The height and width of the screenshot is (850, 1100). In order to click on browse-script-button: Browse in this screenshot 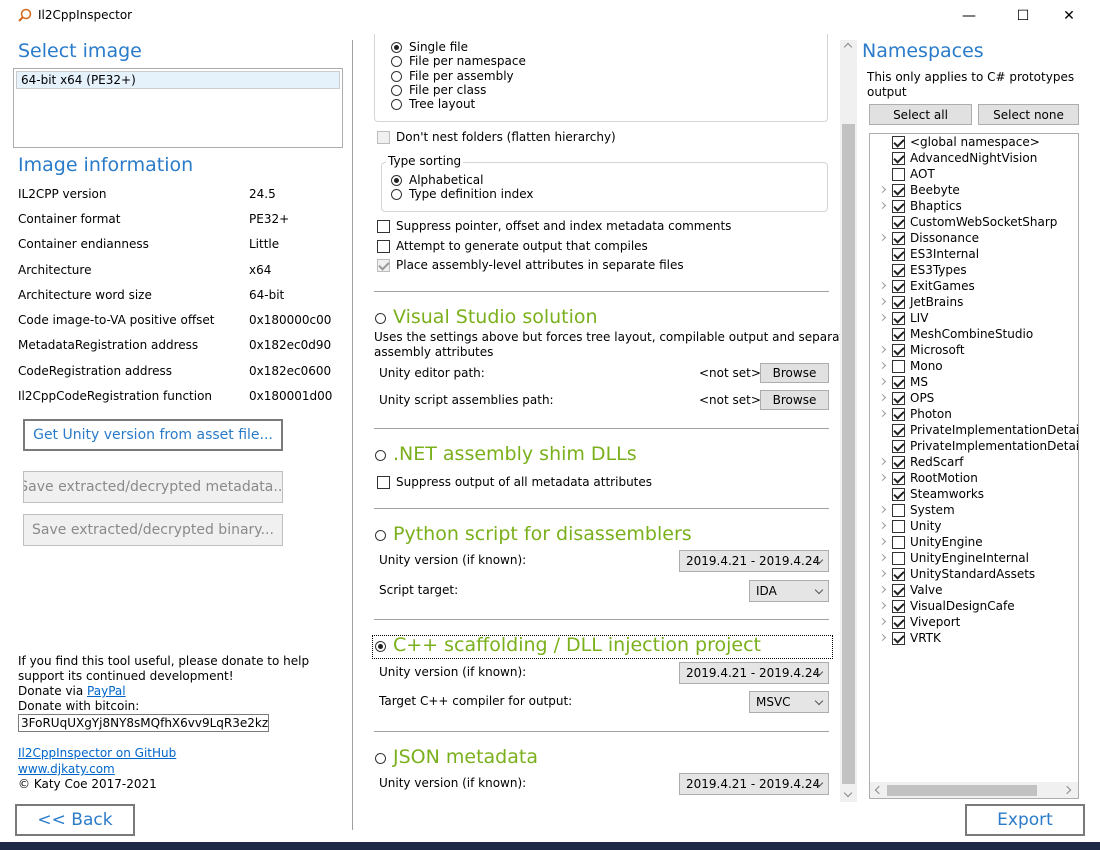, I will do `click(794, 400)`.